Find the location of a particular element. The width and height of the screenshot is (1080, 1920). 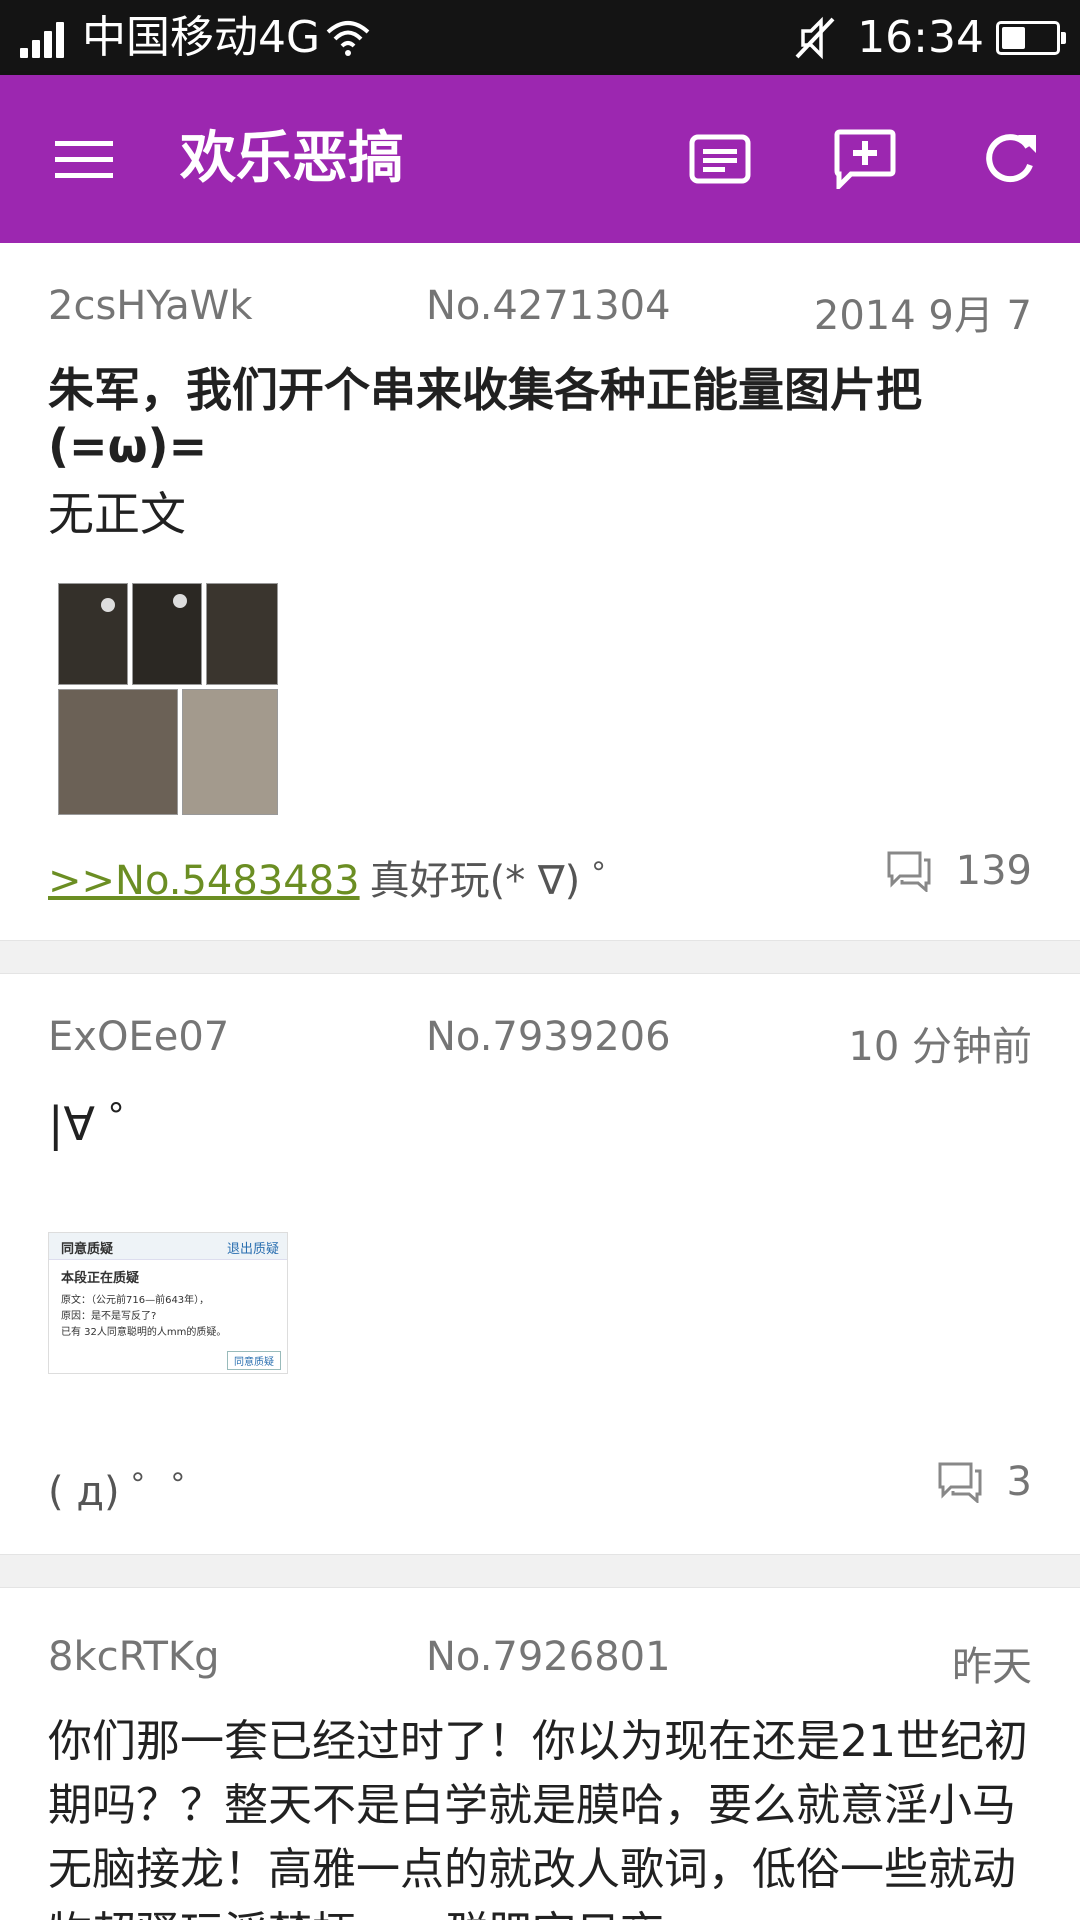

menu-icon is located at coordinates (85, 159).